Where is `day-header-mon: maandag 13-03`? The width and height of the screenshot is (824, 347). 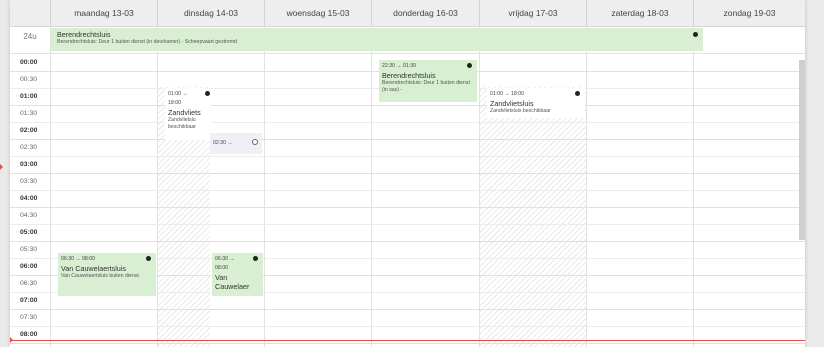
day-header-mon: maandag 13-03 is located at coordinates (103, 13).